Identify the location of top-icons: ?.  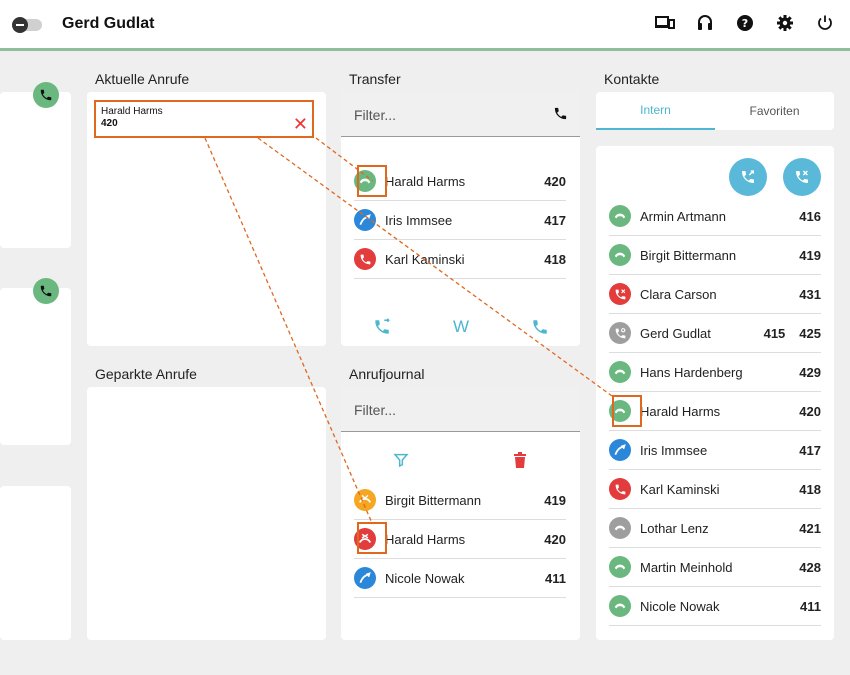
(745, 23).